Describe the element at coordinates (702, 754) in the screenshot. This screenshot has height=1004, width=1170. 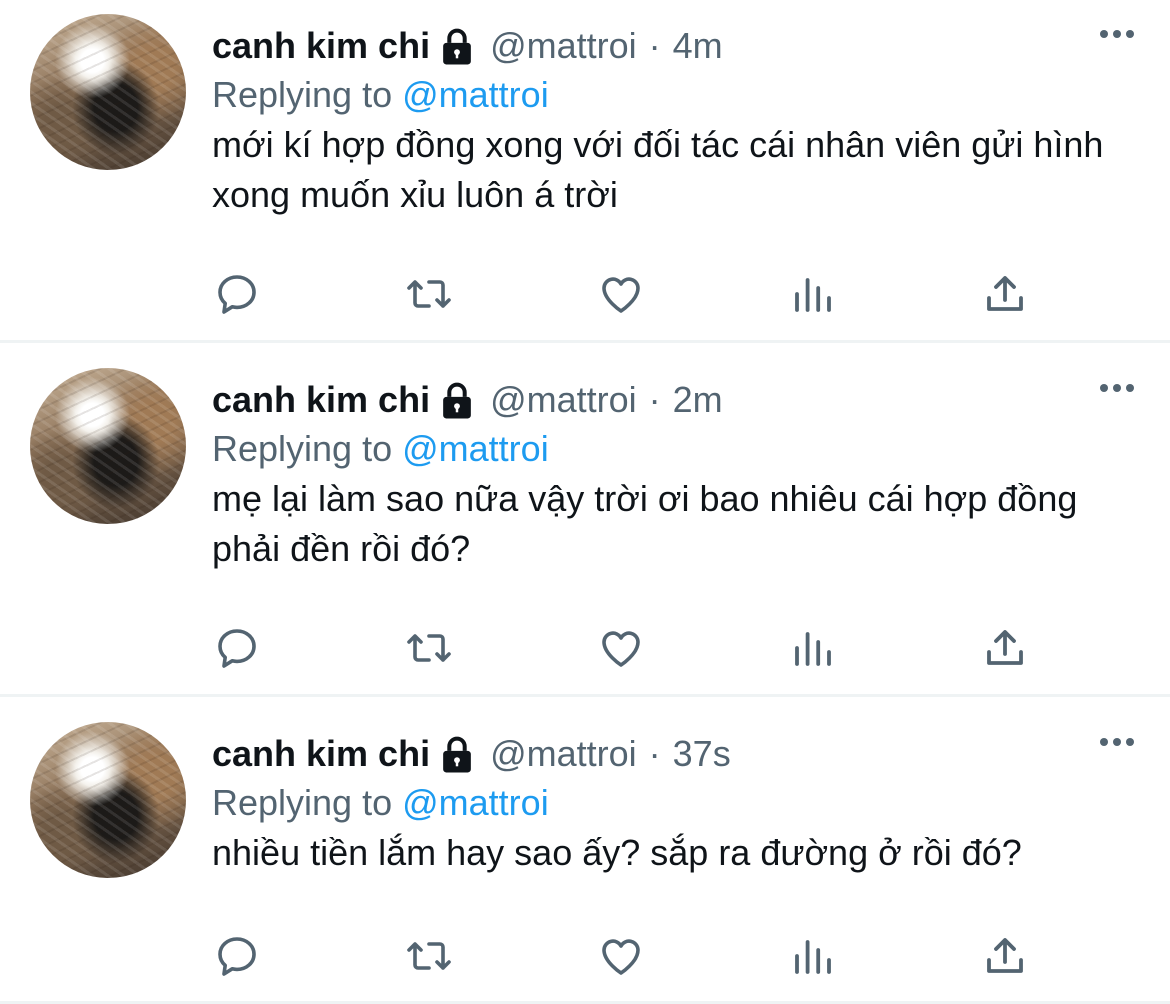
I see `timestamp: 37s` at that location.